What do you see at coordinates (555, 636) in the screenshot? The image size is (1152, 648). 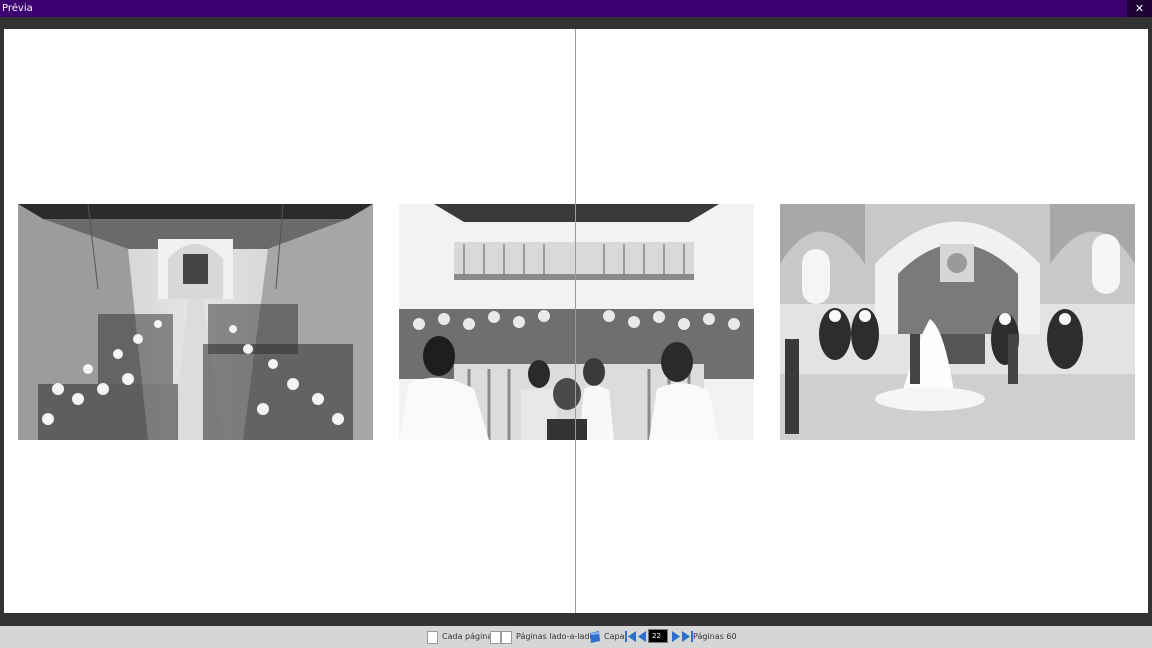 I see `side-by-side-label: Páginas lado-a-lado` at bounding box center [555, 636].